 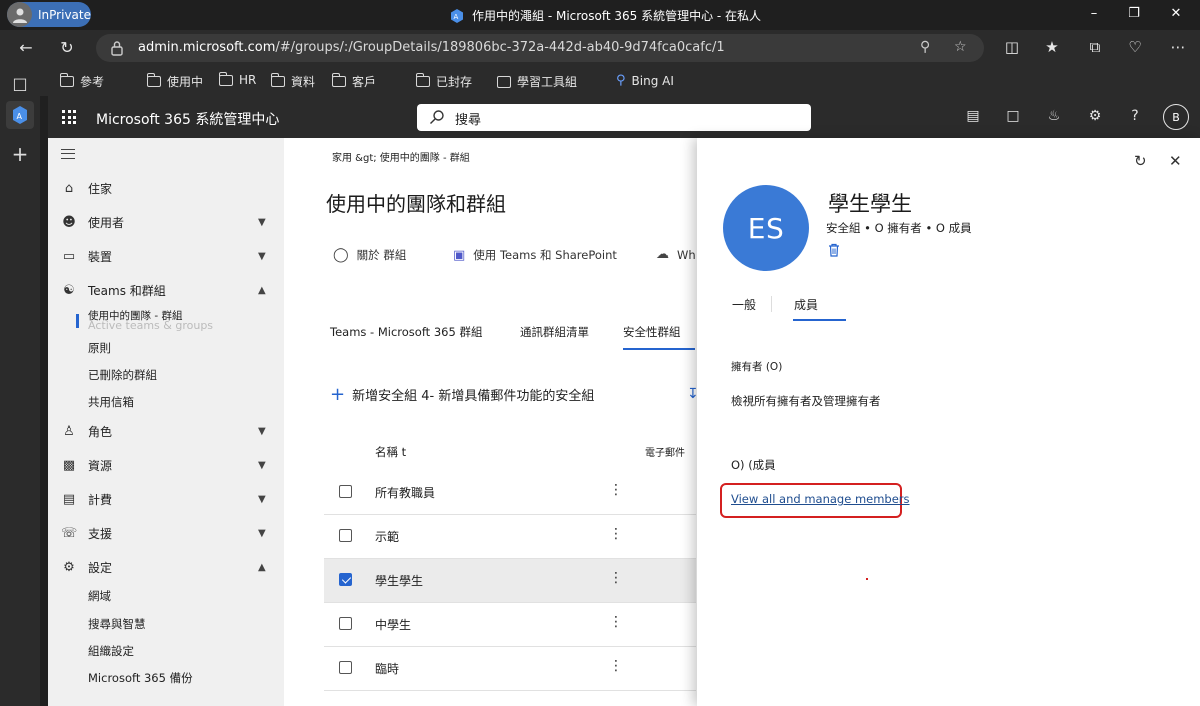 What do you see at coordinates (960, 47) in the screenshot?
I see `favorite-star-icon: ☆` at bounding box center [960, 47].